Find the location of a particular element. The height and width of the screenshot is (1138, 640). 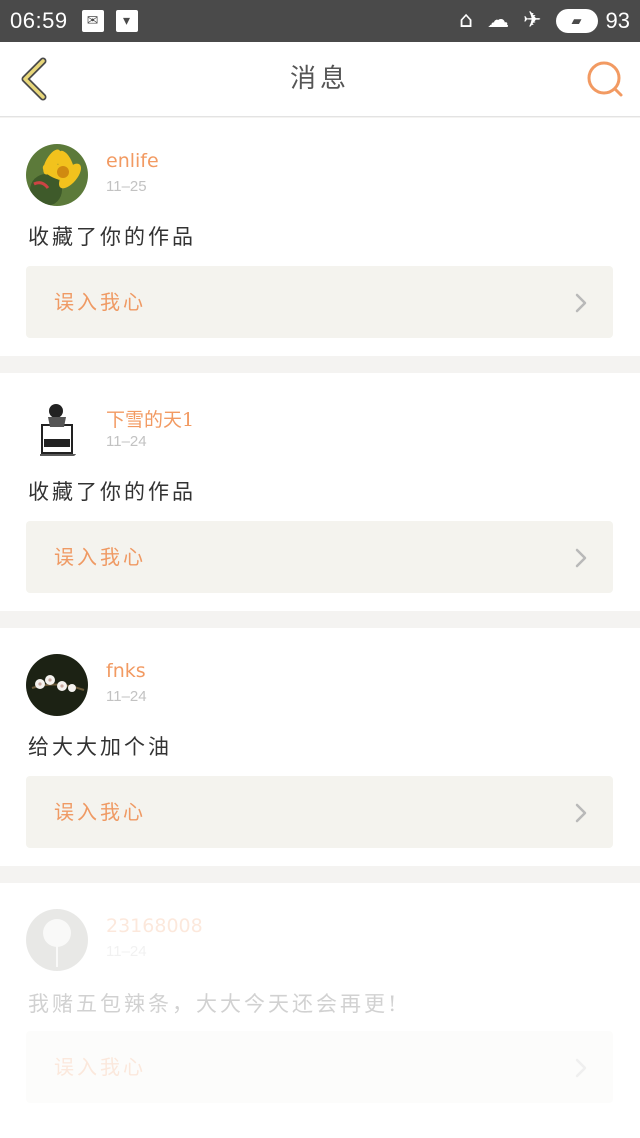

notification-message: 我赌五包辣条，大大今天还会再更! is located at coordinates (214, 1004).